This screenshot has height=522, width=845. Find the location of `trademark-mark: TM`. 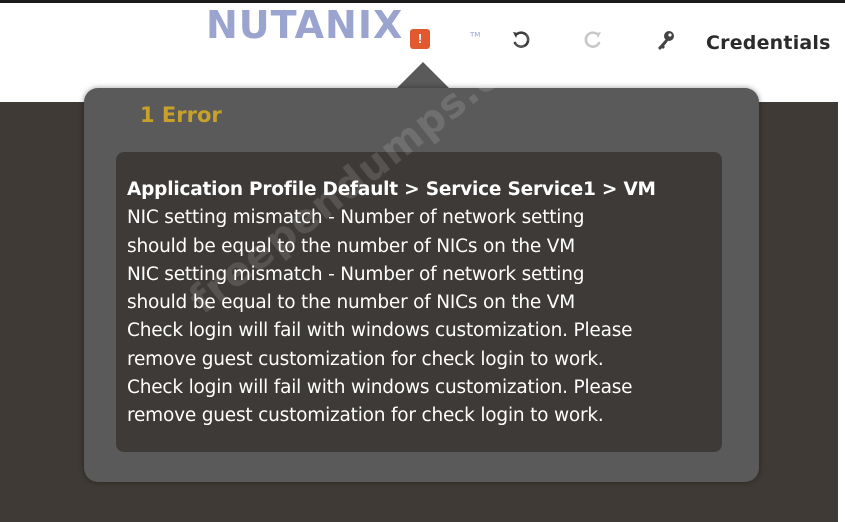

trademark-mark: TM is located at coordinates (475, 35).